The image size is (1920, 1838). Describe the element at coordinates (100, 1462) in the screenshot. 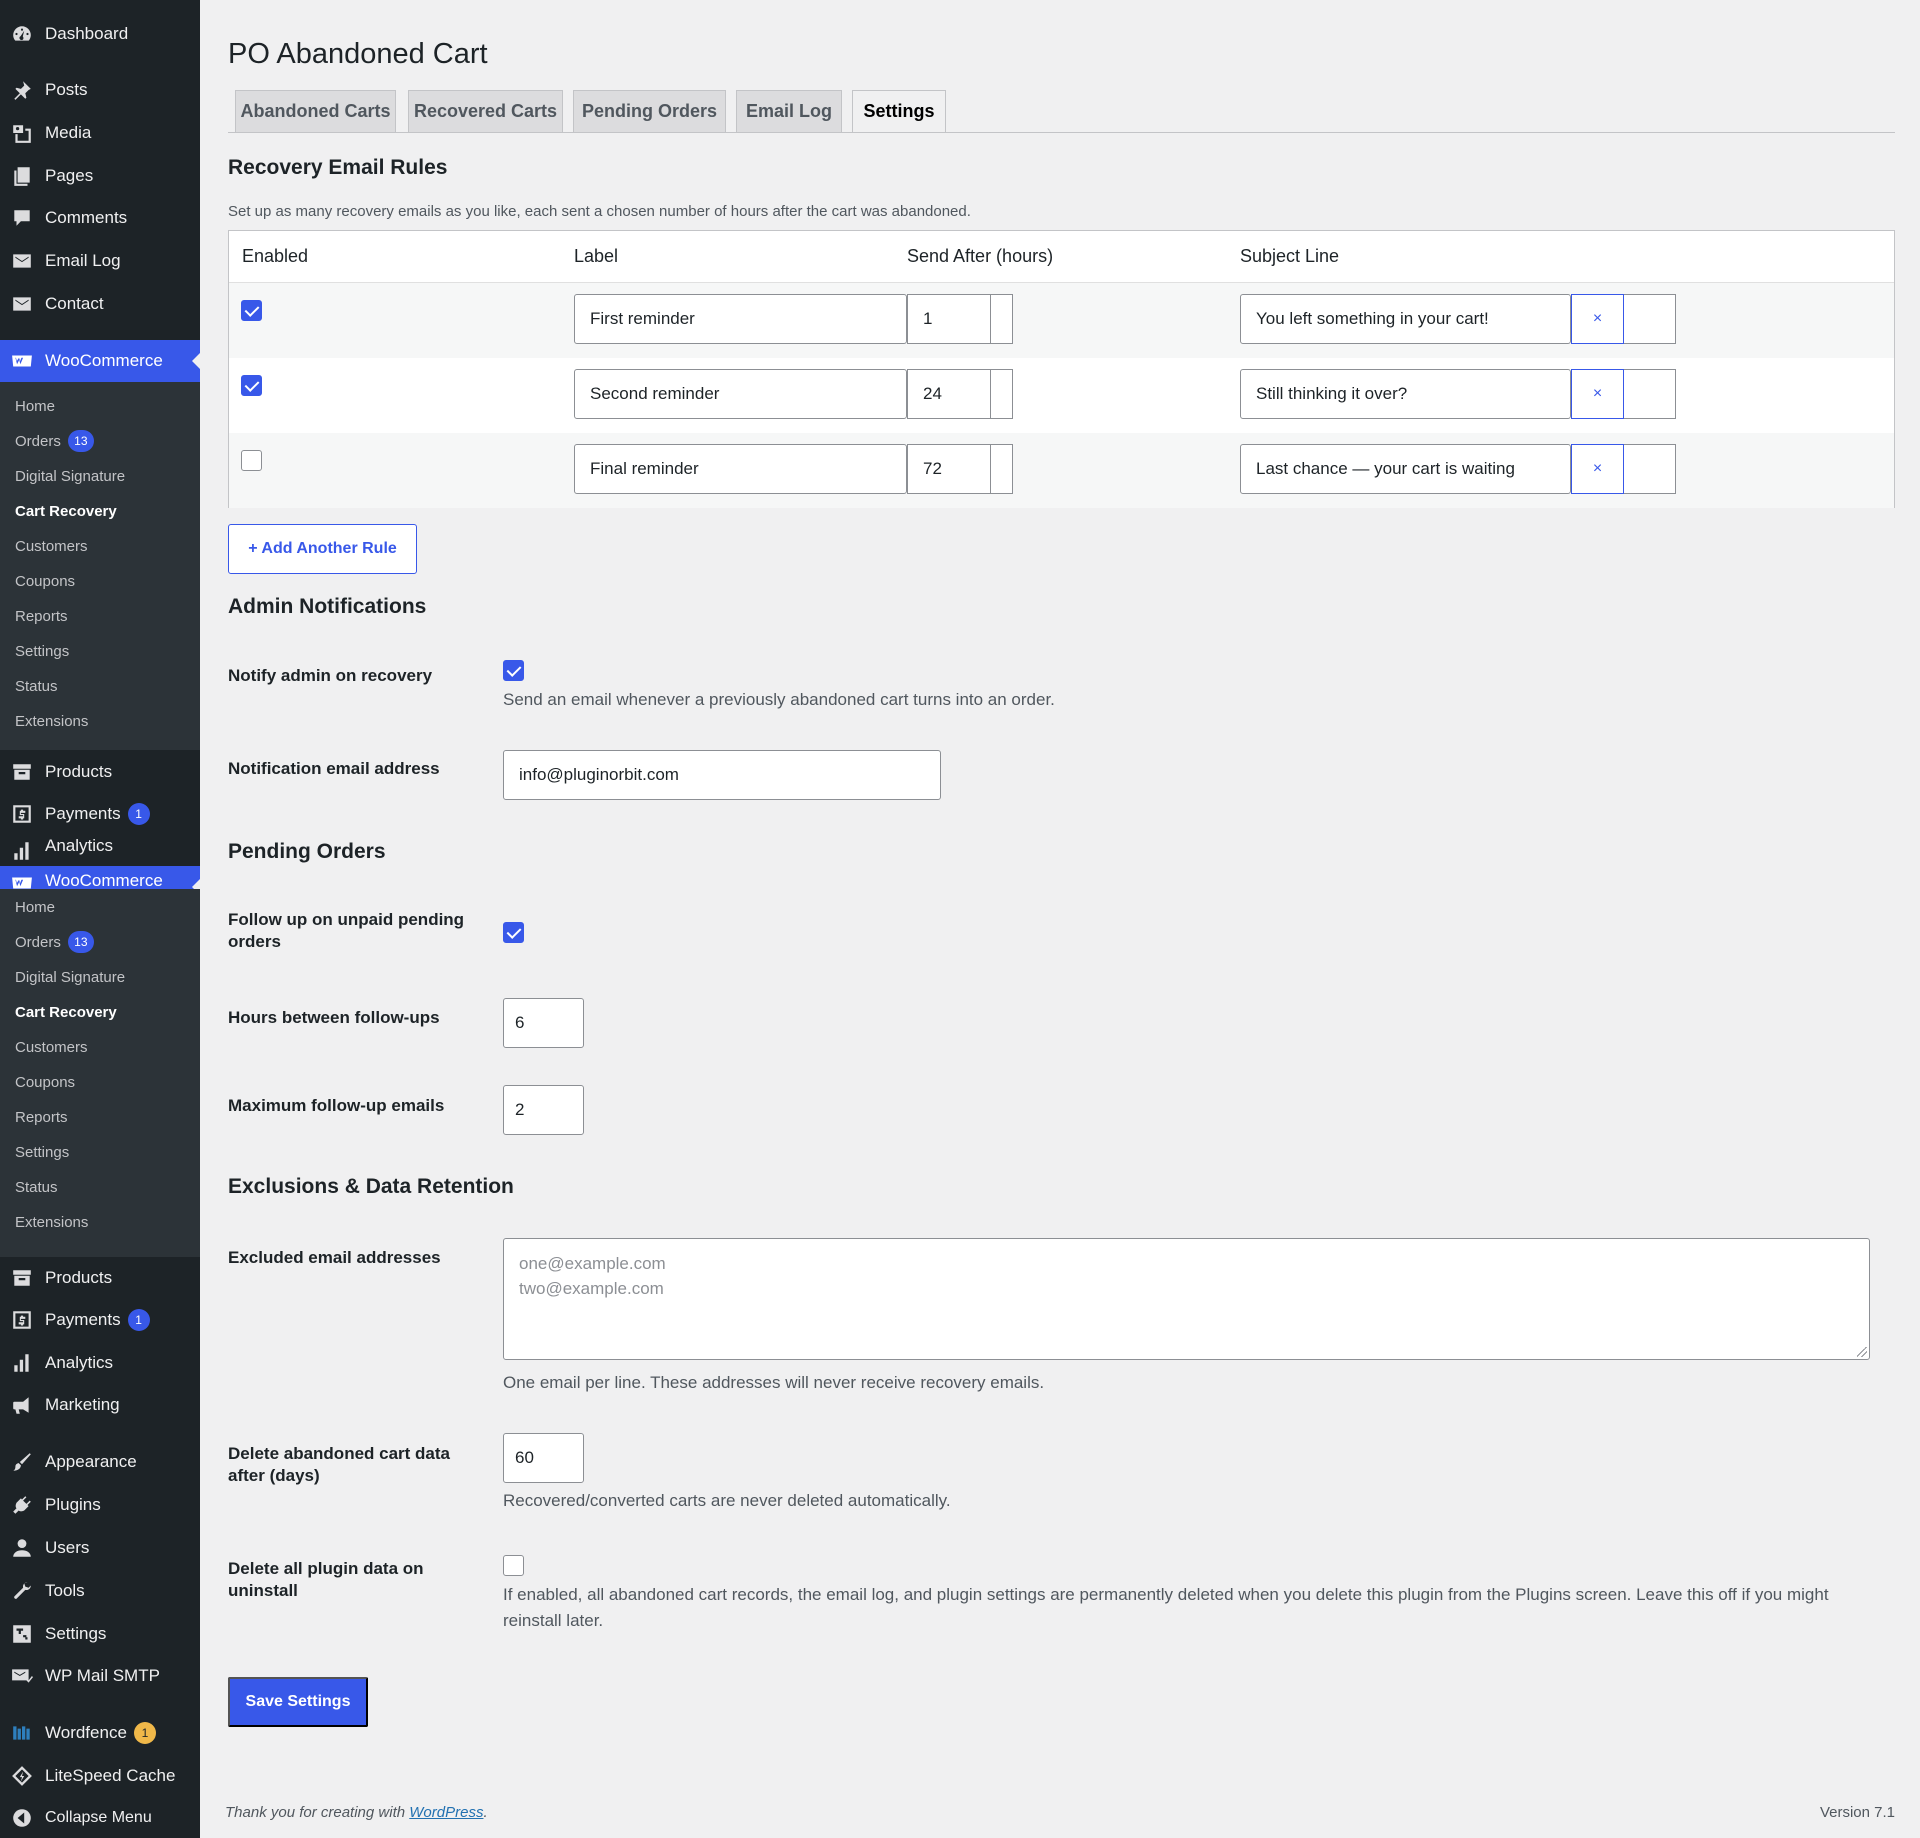

I see `menu-appearance: Appearance` at that location.